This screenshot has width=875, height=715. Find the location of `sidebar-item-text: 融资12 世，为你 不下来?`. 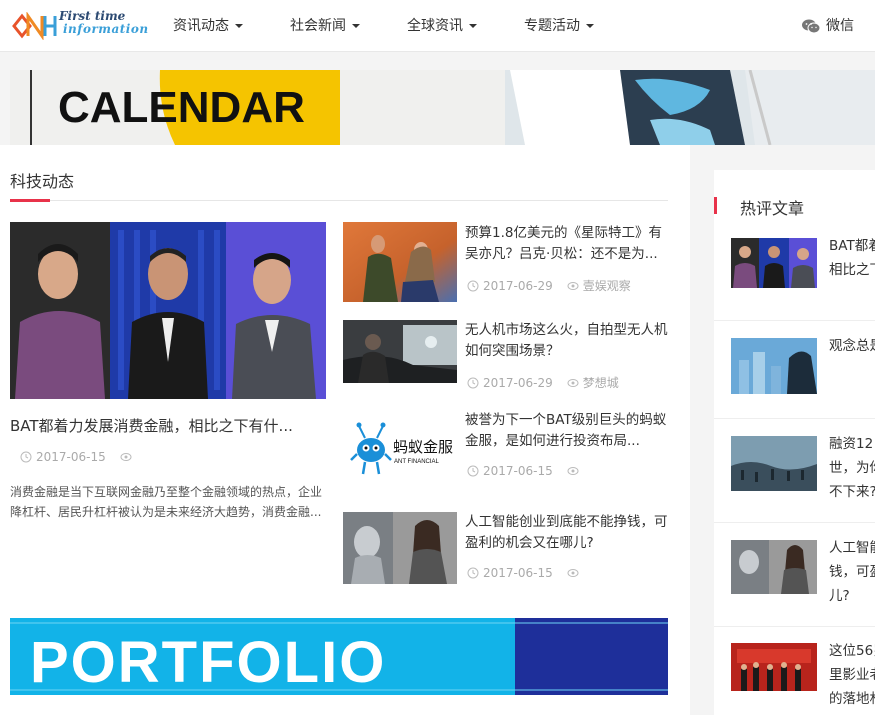

sidebar-item-text: 融资12 世，为你 不下来? is located at coordinates (852, 468).